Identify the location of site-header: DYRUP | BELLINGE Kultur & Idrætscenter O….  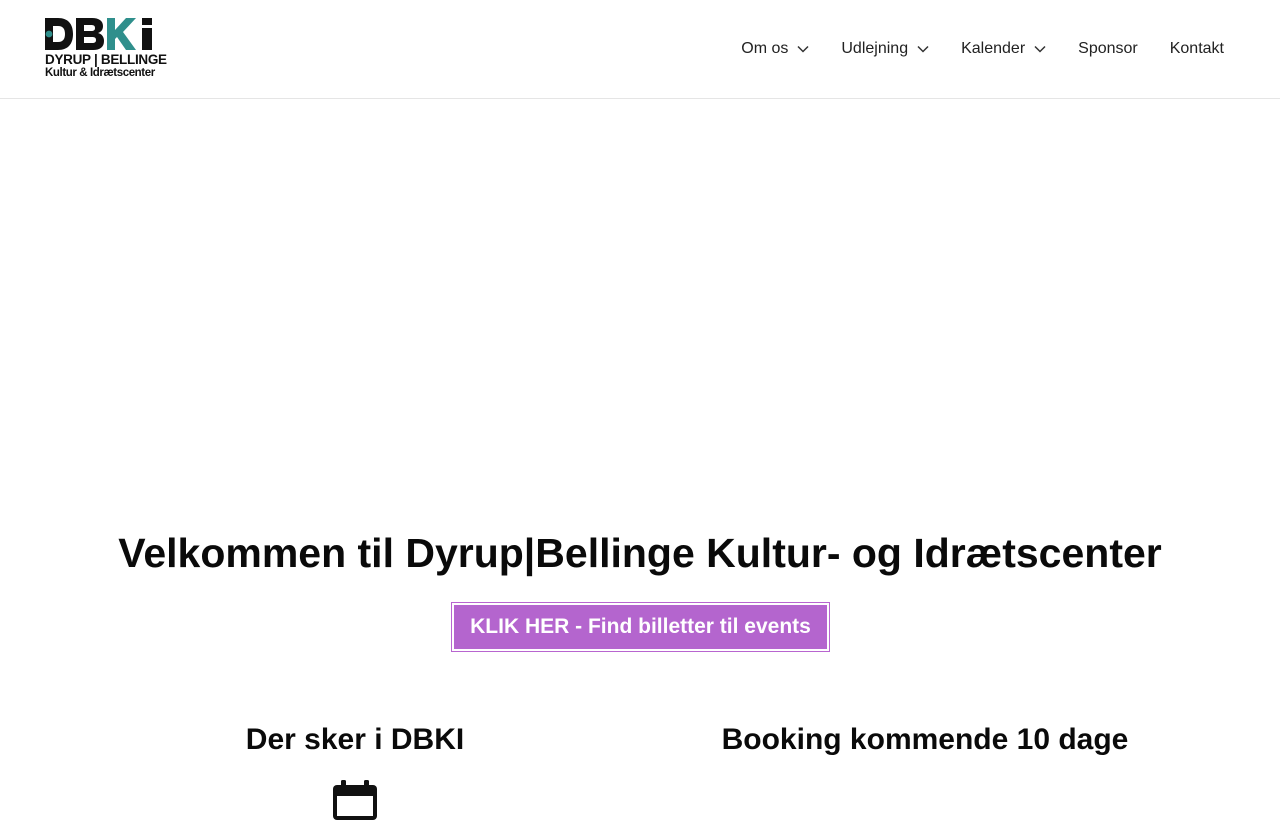
(640, 49).